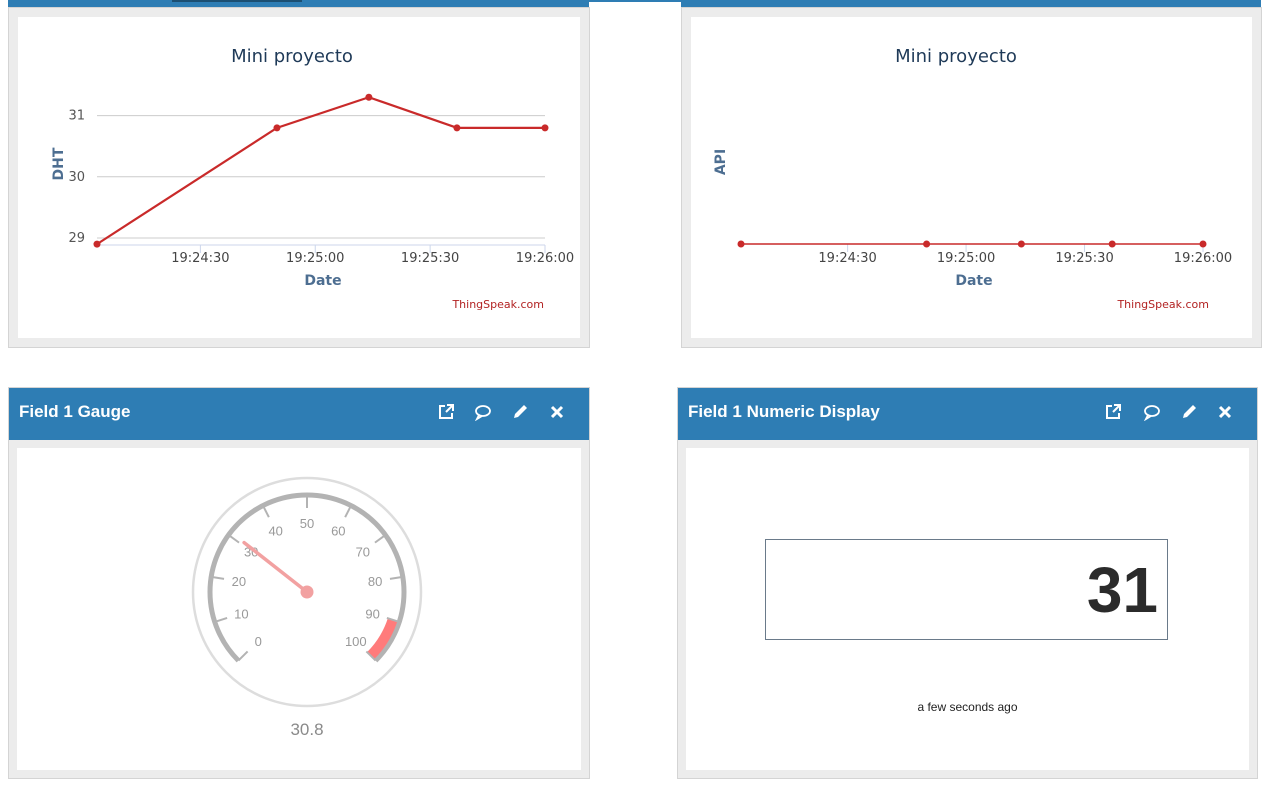  What do you see at coordinates (299, 414) in the screenshot?
I see `widget-header: Field 1 Gauge` at bounding box center [299, 414].